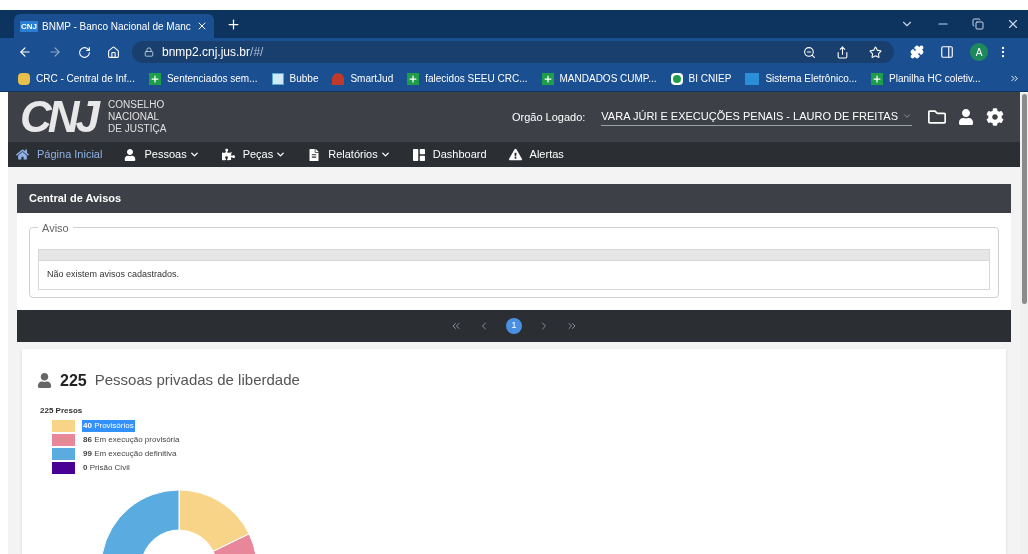 Image resolution: width=1028 pixels, height=554 pixels. What do you see at coordinates (59, 154) in the screenshot?
I see `nav-item: Página Inicial` at bounding box center [59, 154].